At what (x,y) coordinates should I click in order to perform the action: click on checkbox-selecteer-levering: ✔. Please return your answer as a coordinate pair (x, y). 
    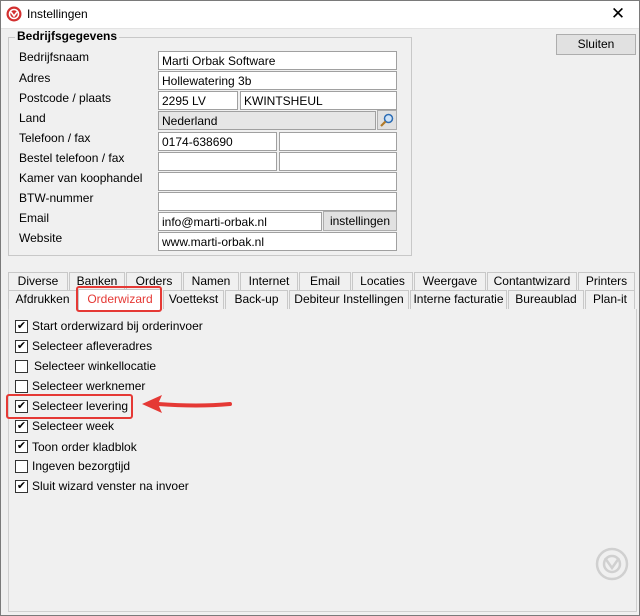
    Looking at the image, I should click on (21, 406).